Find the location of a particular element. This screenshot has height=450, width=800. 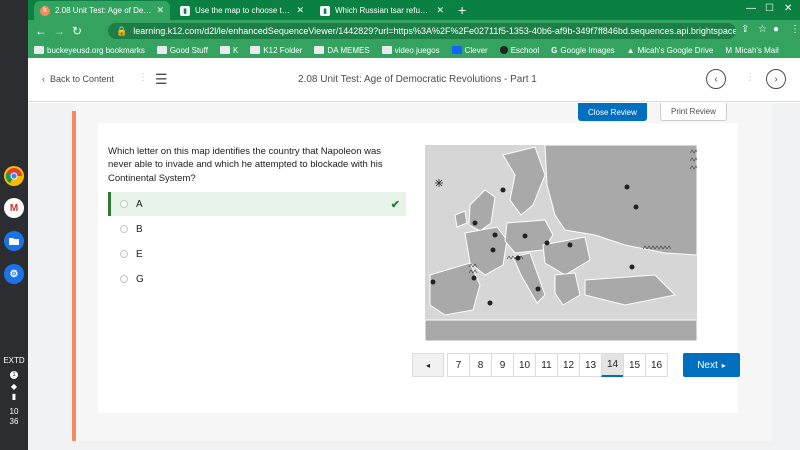

bookmark-video-juegos: video juegos is located at coordinates (410, 50).